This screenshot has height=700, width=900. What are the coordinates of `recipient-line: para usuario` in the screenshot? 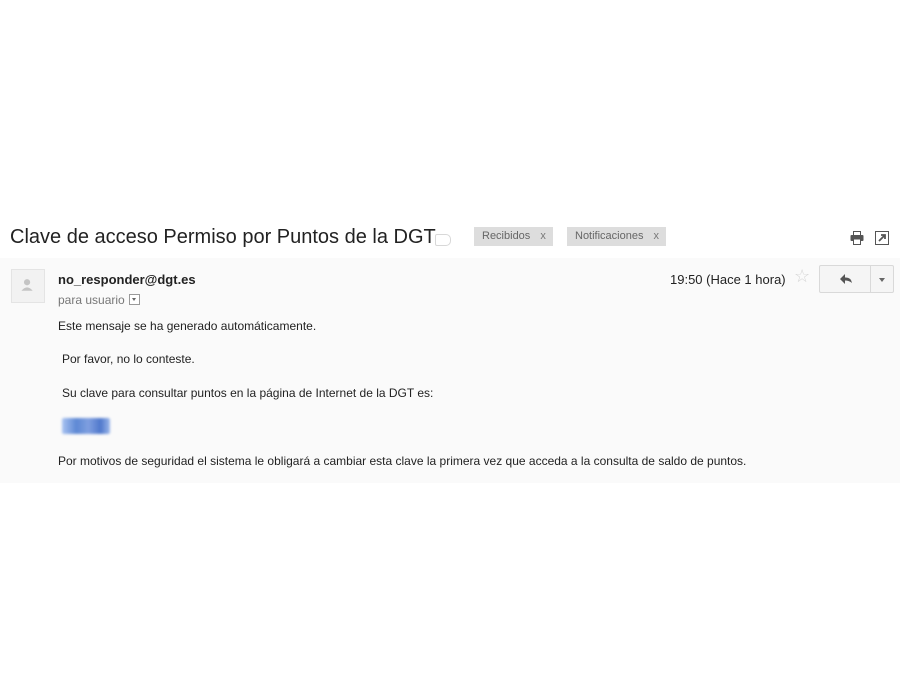 It's located at (99, 300).